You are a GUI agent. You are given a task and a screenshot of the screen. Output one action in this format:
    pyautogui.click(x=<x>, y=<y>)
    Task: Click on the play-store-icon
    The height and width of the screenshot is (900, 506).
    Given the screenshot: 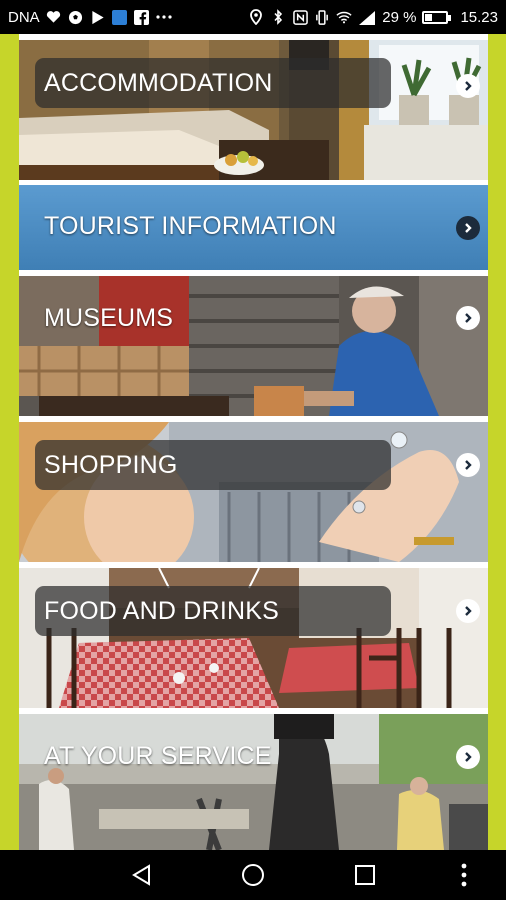 What is the action you would take?
    pyautogui.click(x=98, y=17)
    